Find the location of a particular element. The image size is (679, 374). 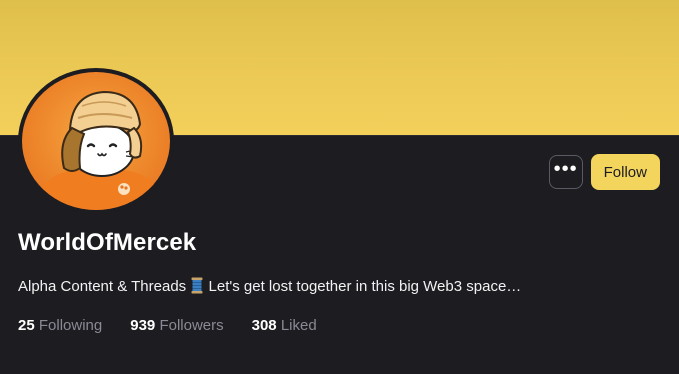

thread-spool-icon is located at coordinates (197, 287).